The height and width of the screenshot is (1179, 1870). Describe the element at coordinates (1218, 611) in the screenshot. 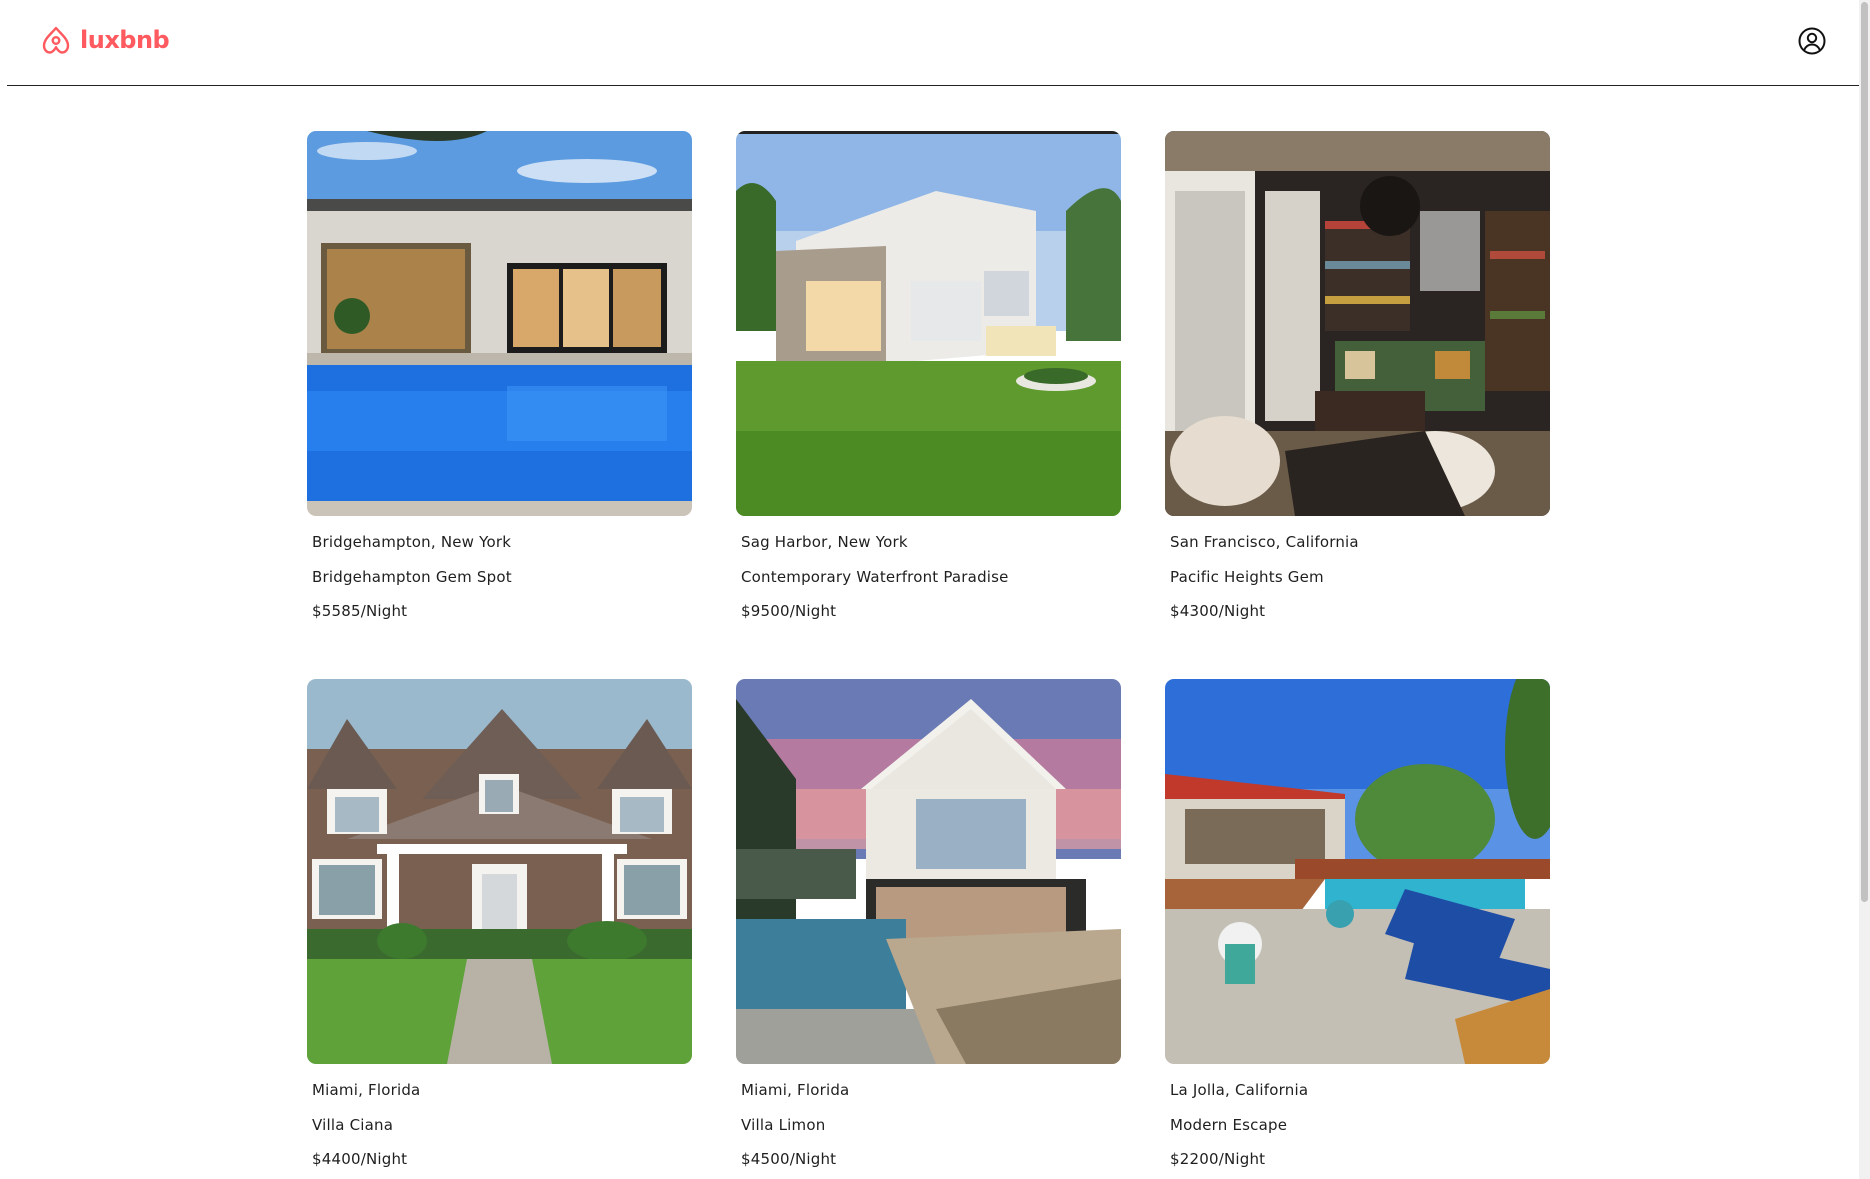

I see `listing-price: $4300/Night` at that location.